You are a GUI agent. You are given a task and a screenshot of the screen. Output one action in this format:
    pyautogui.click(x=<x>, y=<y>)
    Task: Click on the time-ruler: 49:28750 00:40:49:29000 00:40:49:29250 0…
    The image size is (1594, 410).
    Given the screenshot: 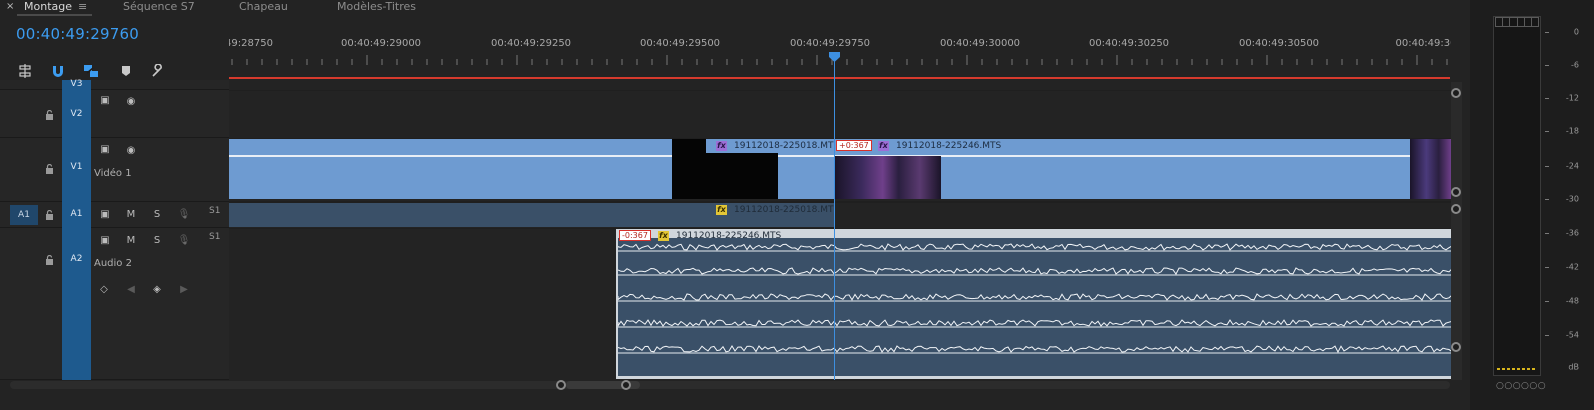 What is the action you would take?
    pyautogui.click(x=840, y=58)
    